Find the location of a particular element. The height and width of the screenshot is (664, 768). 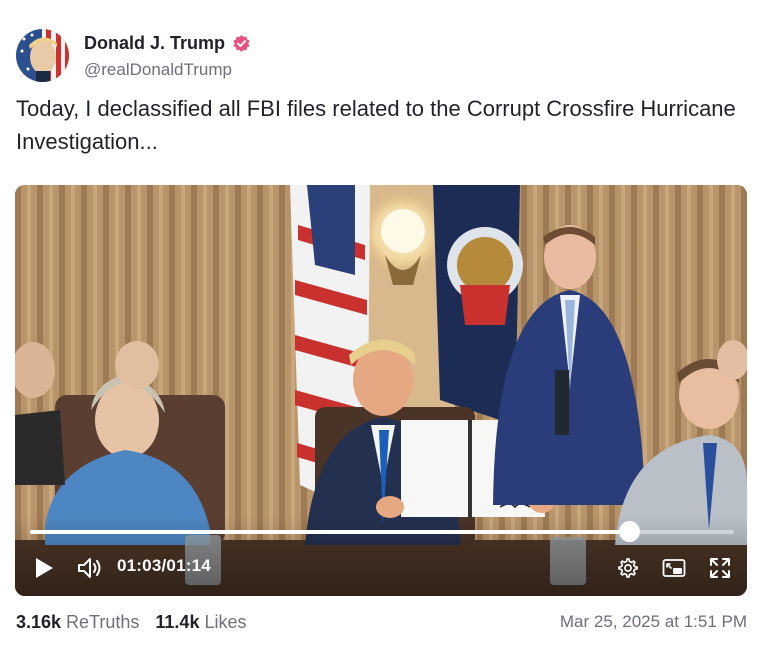

pip-button is located at coordinates (674, 568).